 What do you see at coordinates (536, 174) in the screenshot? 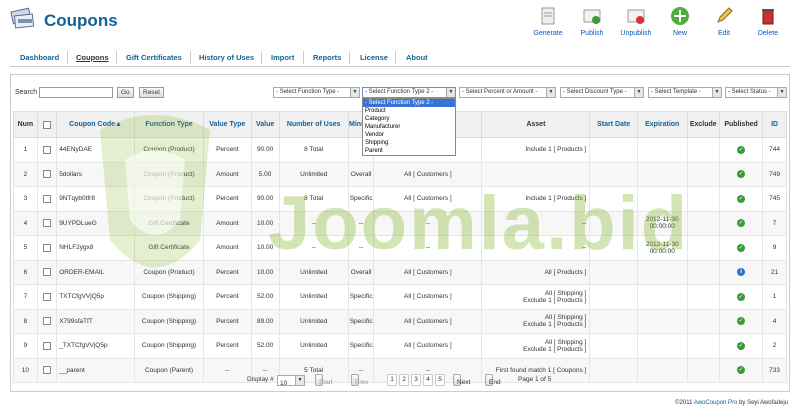
I see `asset` at bounding box center [536, 174].